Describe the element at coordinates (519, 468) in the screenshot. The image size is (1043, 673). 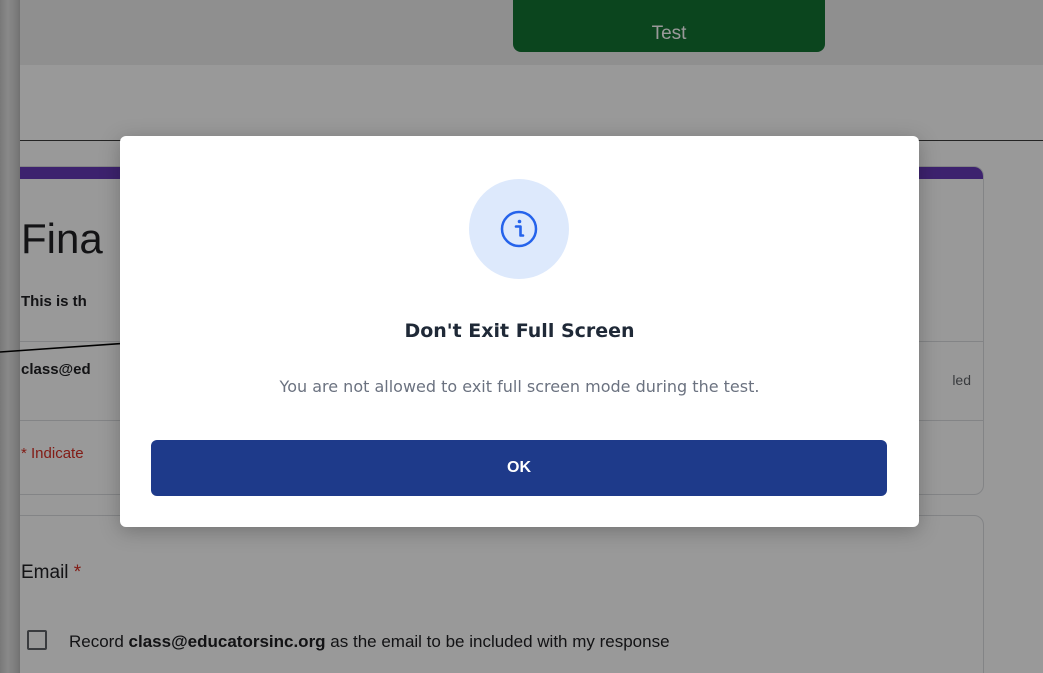
I see `ok-button: OK` at that location.